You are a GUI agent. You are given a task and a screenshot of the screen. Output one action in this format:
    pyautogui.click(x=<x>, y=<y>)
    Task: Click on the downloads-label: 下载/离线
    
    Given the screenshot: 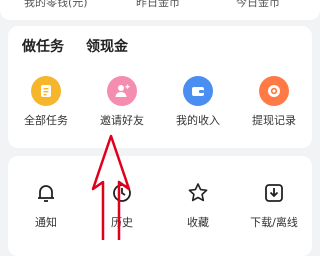 What is the action you would take?
    pyautogui.click(x=274, y=222)
    